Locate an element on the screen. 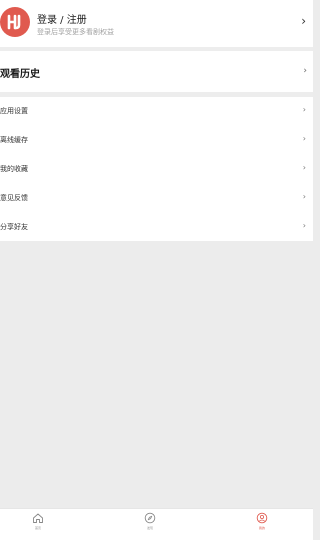 The width and height of the screenshot is (320, 540). tab-label: 首页 is located at coordinates (37, 528).